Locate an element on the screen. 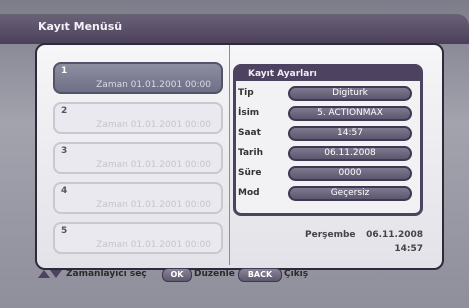 Image resolution: width=469 pixels, height=308 pixels. timer-number: 2 is located at coordinates (64, 111).